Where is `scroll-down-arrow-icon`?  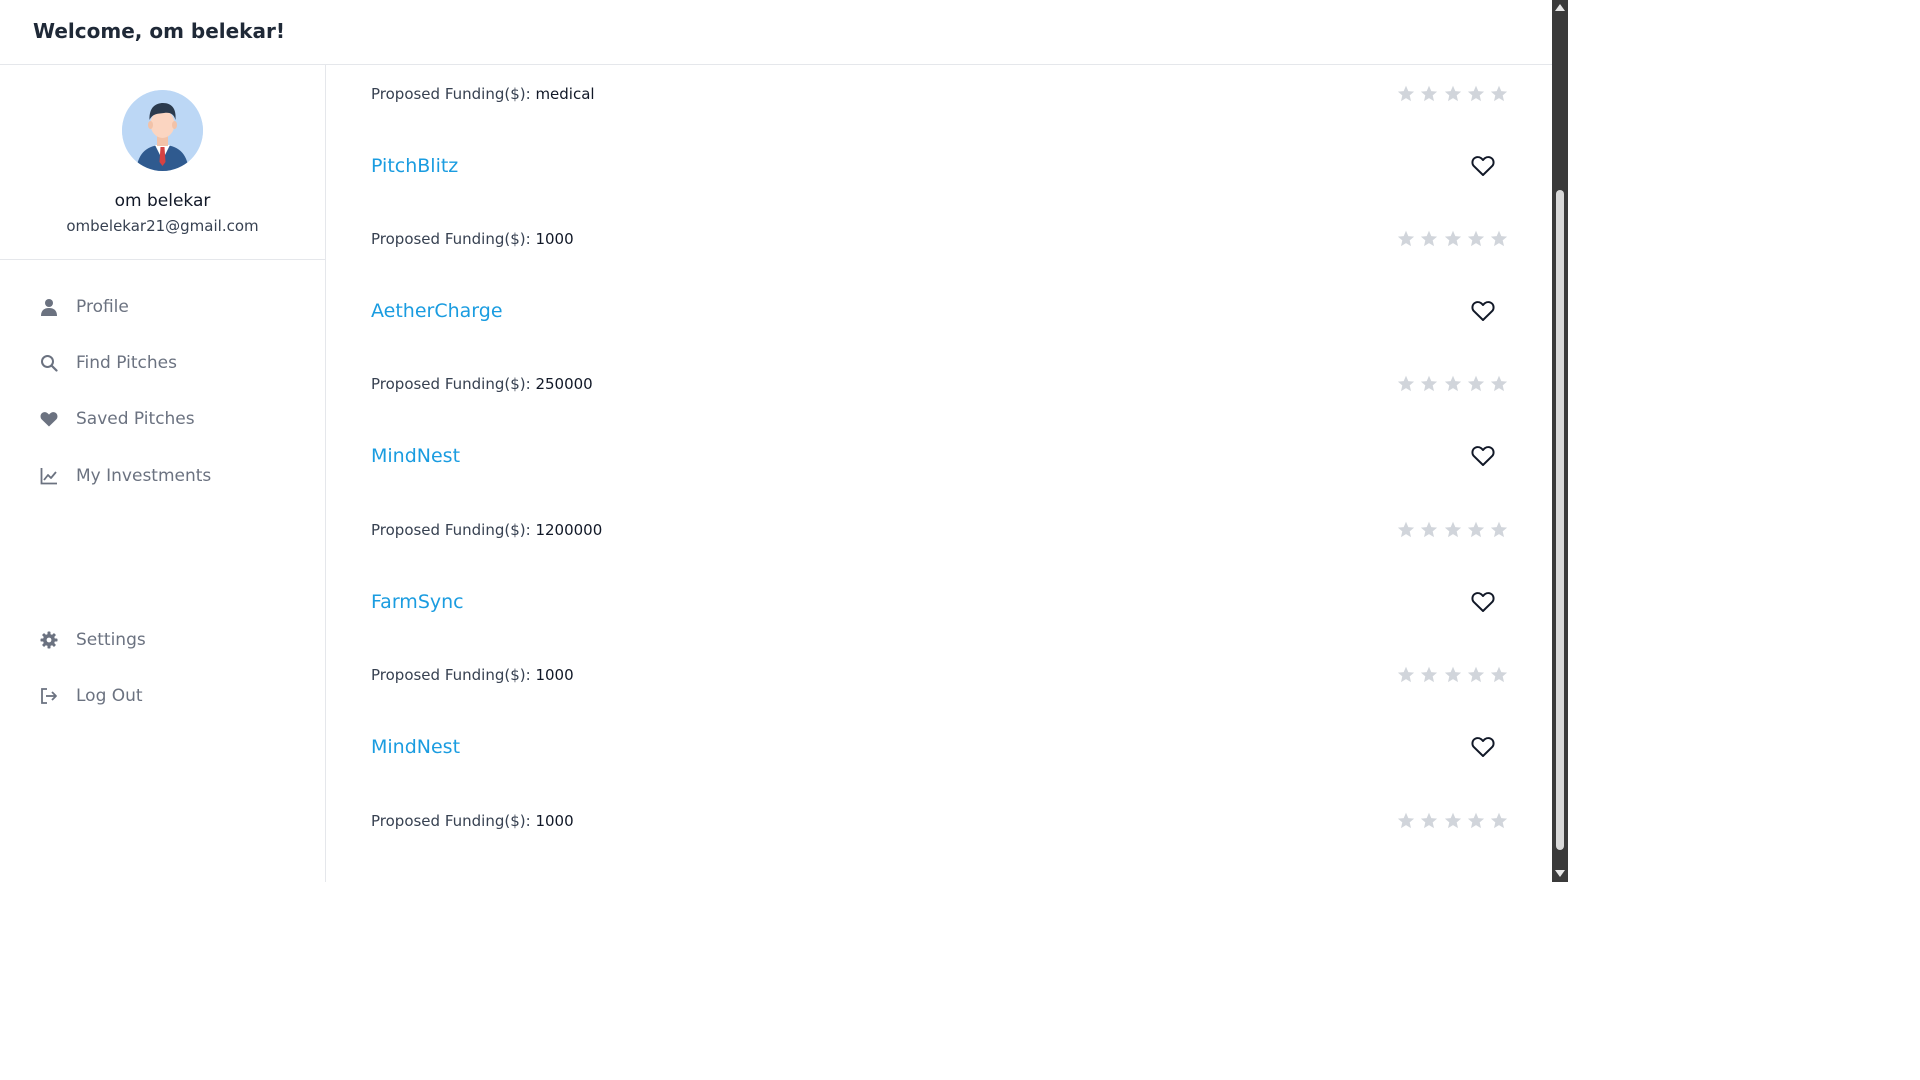 scroll-down-arrow-icon is located at coordinates (1560, 873).